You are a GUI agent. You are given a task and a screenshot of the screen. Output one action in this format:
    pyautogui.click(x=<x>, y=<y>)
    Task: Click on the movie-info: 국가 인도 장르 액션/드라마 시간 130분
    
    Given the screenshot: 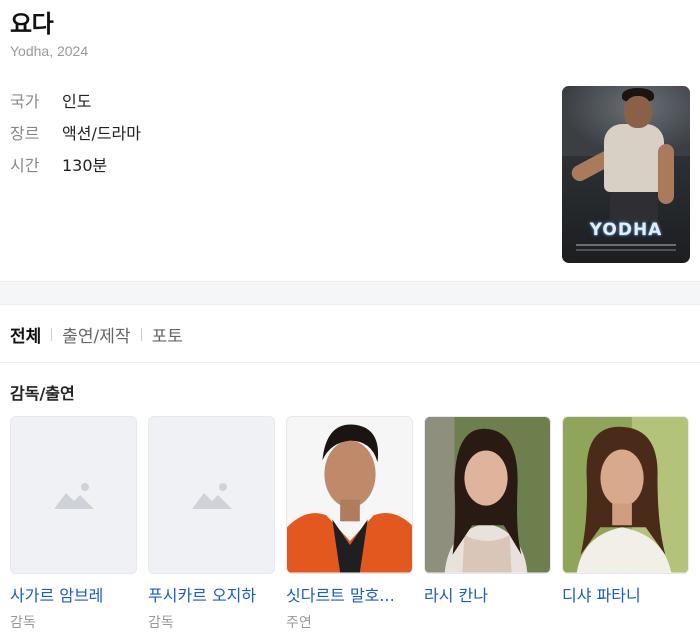 What is the action you would take?
    pyautogui.click(x=75, y=132)
    